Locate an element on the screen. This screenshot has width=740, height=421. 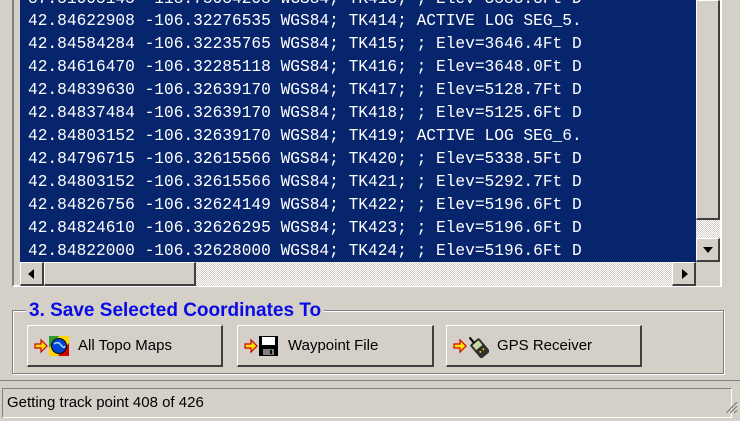
all-topo-maps-button: All Topo Maps is located at coordinates (125, 346).